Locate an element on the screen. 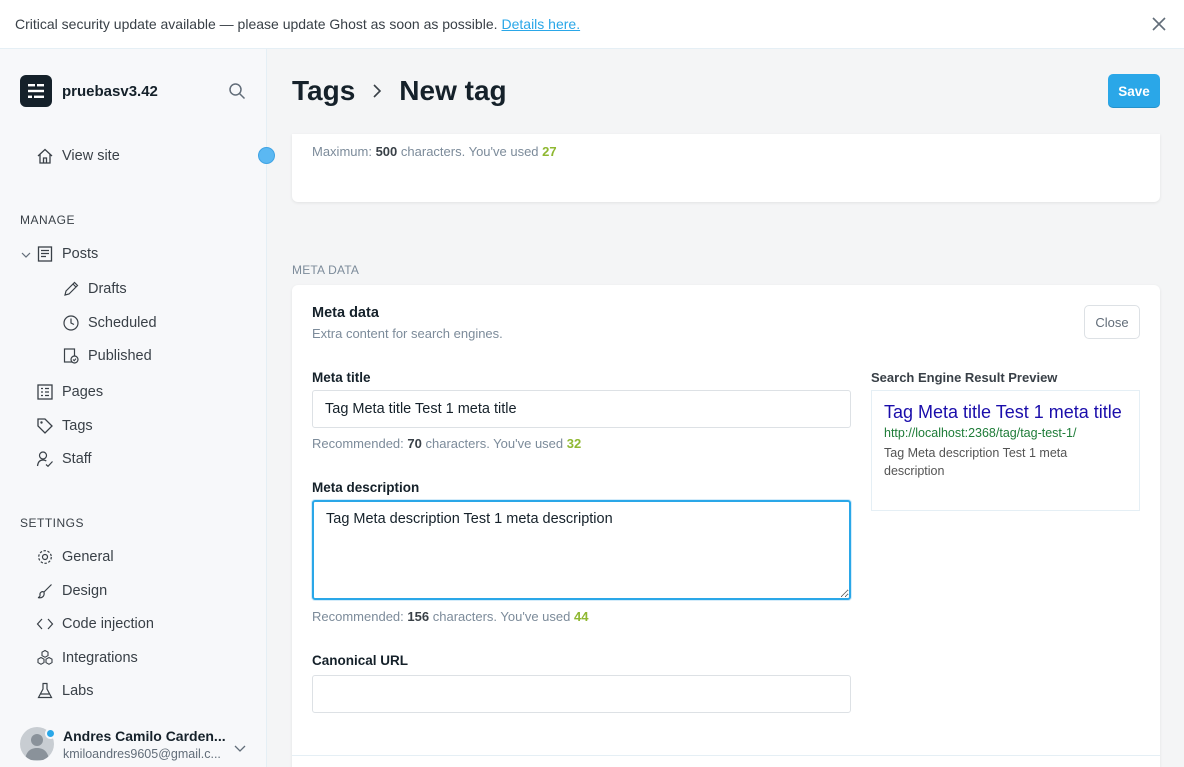  description-card: Maximum: 500 characters. You've used 27 is located at coordinates (726, 168).